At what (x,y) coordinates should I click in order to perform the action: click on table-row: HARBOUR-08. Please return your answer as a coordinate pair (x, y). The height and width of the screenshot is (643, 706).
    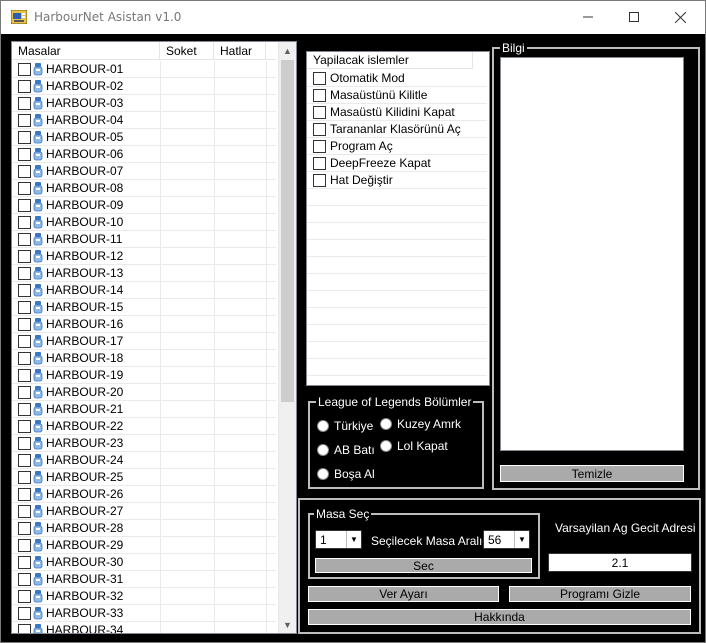
    Looking at the image, I should click on (144, 188).